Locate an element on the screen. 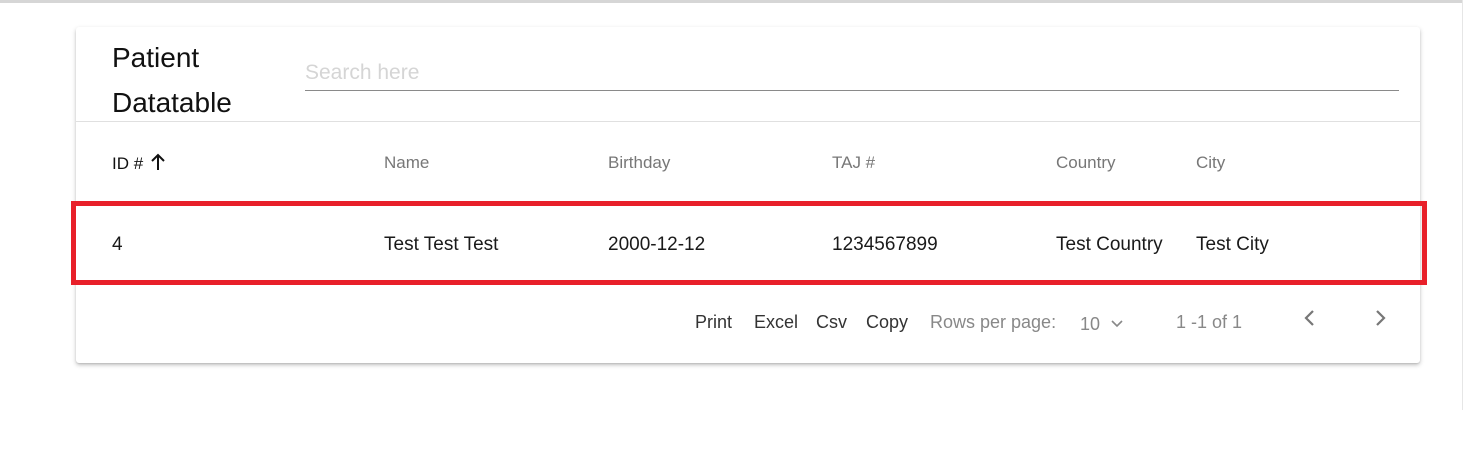 The image size is (1463, 470). cell-country: Test Country is located at coordinates (1109, 244).